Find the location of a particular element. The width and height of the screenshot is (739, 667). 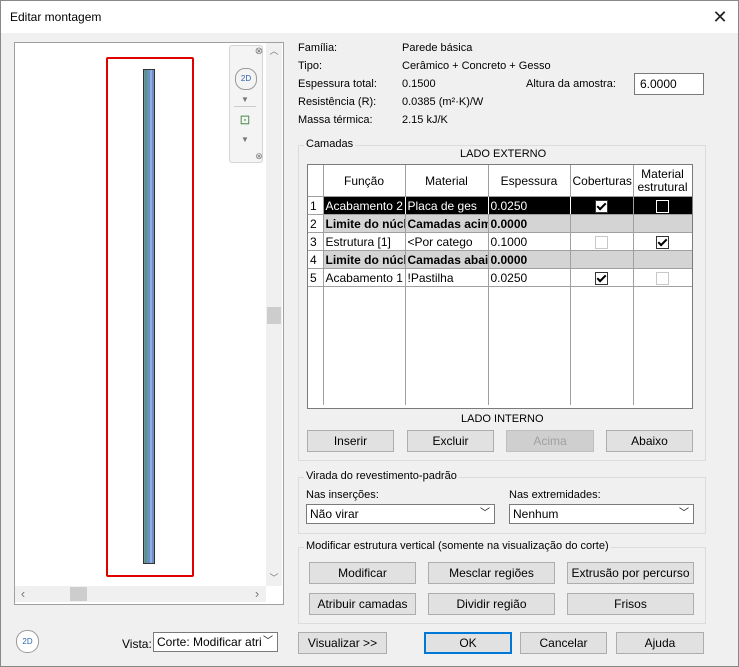

layer-number: 2 is located at coordinates (316, 223).